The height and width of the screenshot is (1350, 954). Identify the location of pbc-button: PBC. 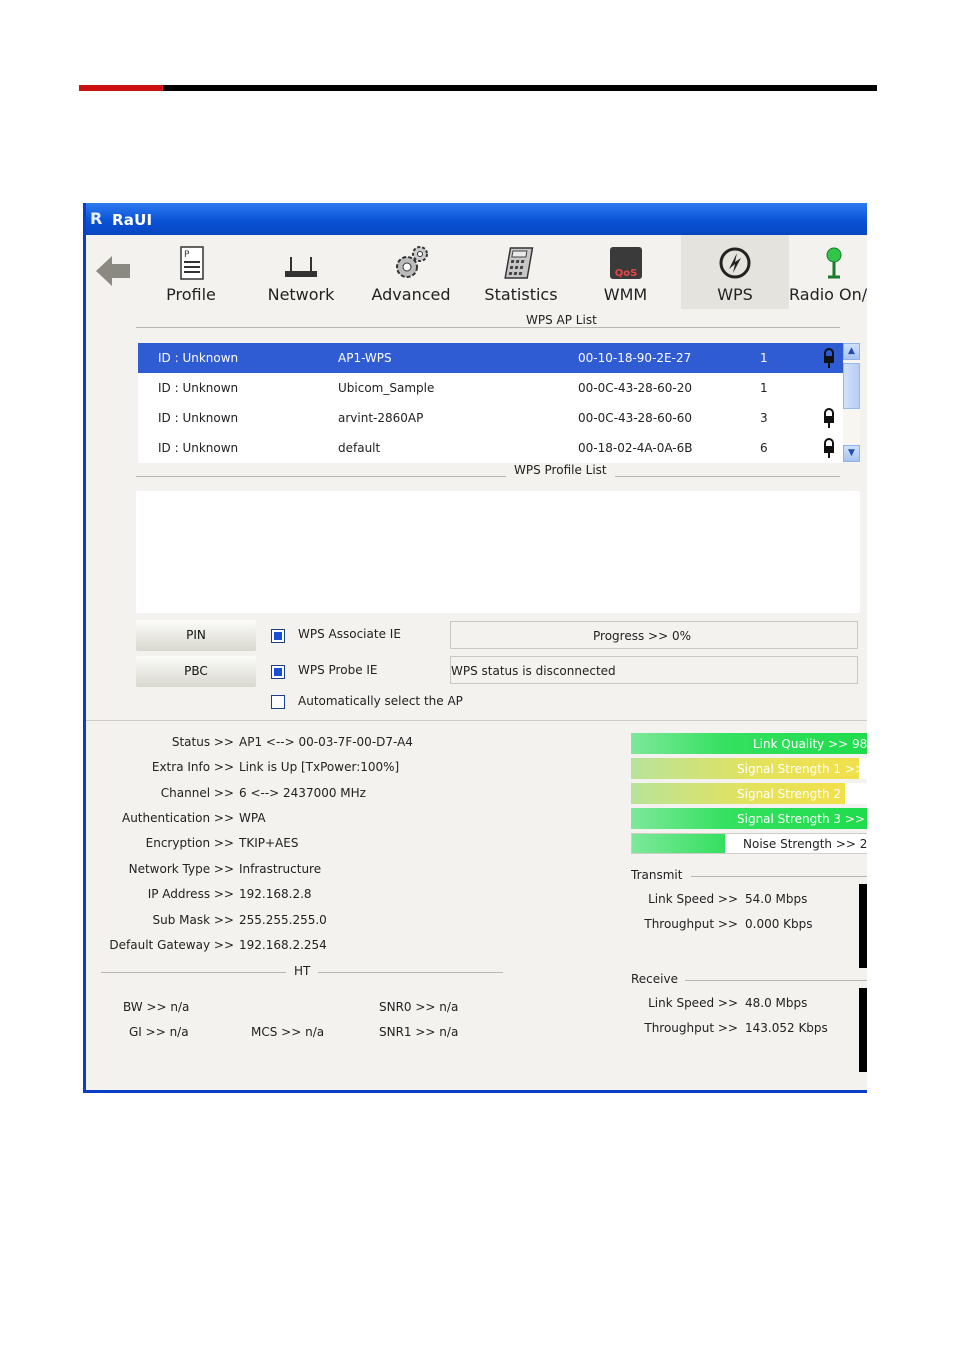
(196, 671).